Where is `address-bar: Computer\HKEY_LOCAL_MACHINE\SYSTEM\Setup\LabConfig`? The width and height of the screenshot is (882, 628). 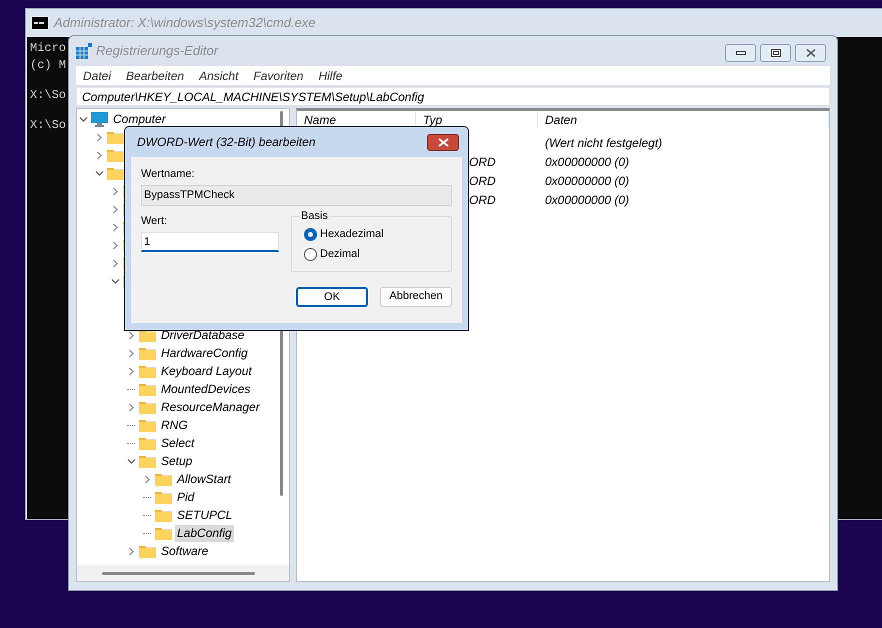 address-bar: Computer\HKEY_LOCAL_MACHINE\SYSTEM\Setup\LabConfig is located at coordinates (453, 96).